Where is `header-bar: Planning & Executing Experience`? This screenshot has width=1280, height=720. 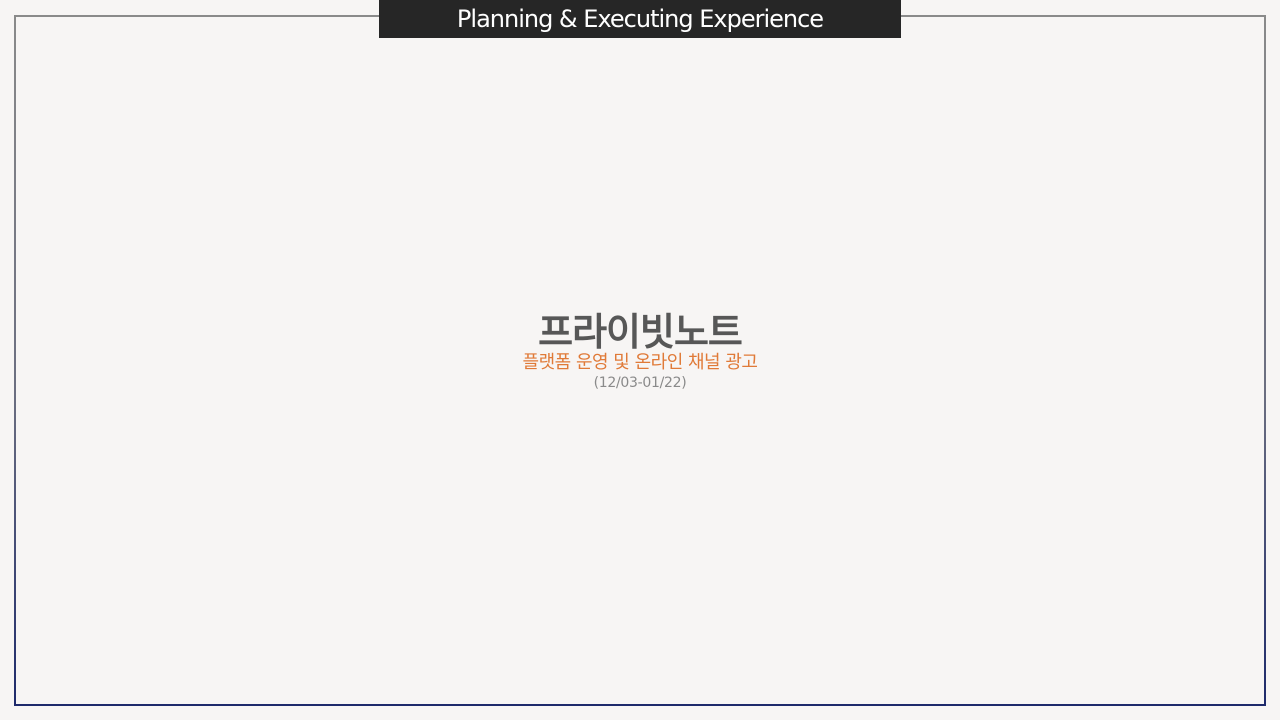 header-bar: Planning & Executing Experience is located at coordinates (640, 19).